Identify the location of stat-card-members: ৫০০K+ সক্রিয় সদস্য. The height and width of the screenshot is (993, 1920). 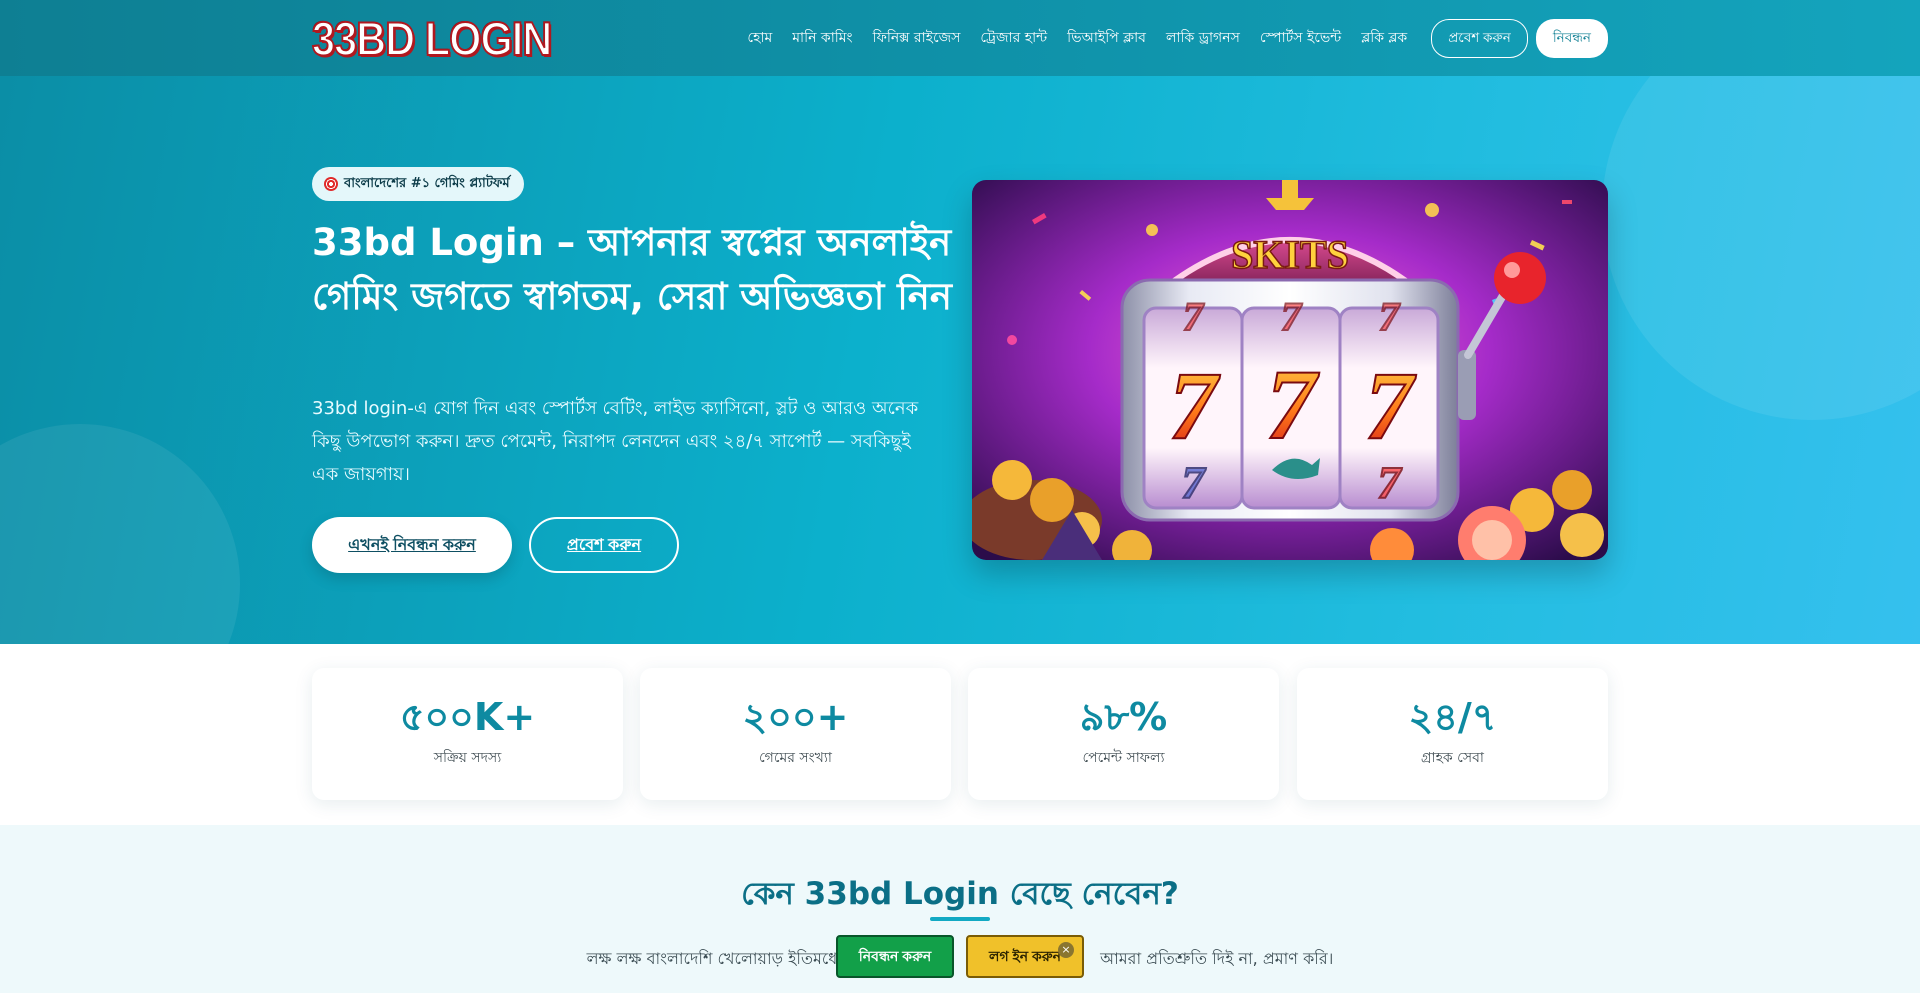
(467, 734).